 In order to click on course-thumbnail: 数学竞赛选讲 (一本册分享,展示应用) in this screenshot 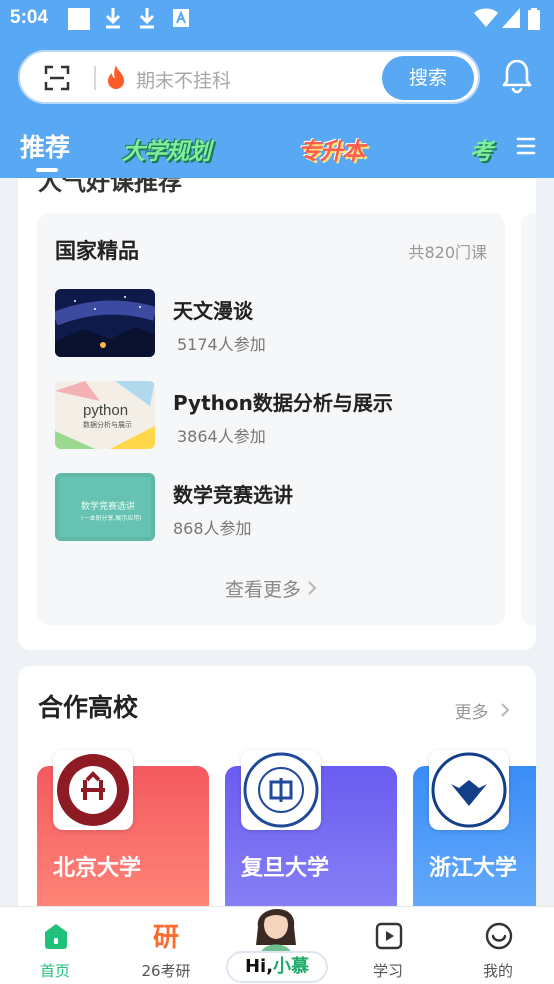, I will do `click(105, 507)`.